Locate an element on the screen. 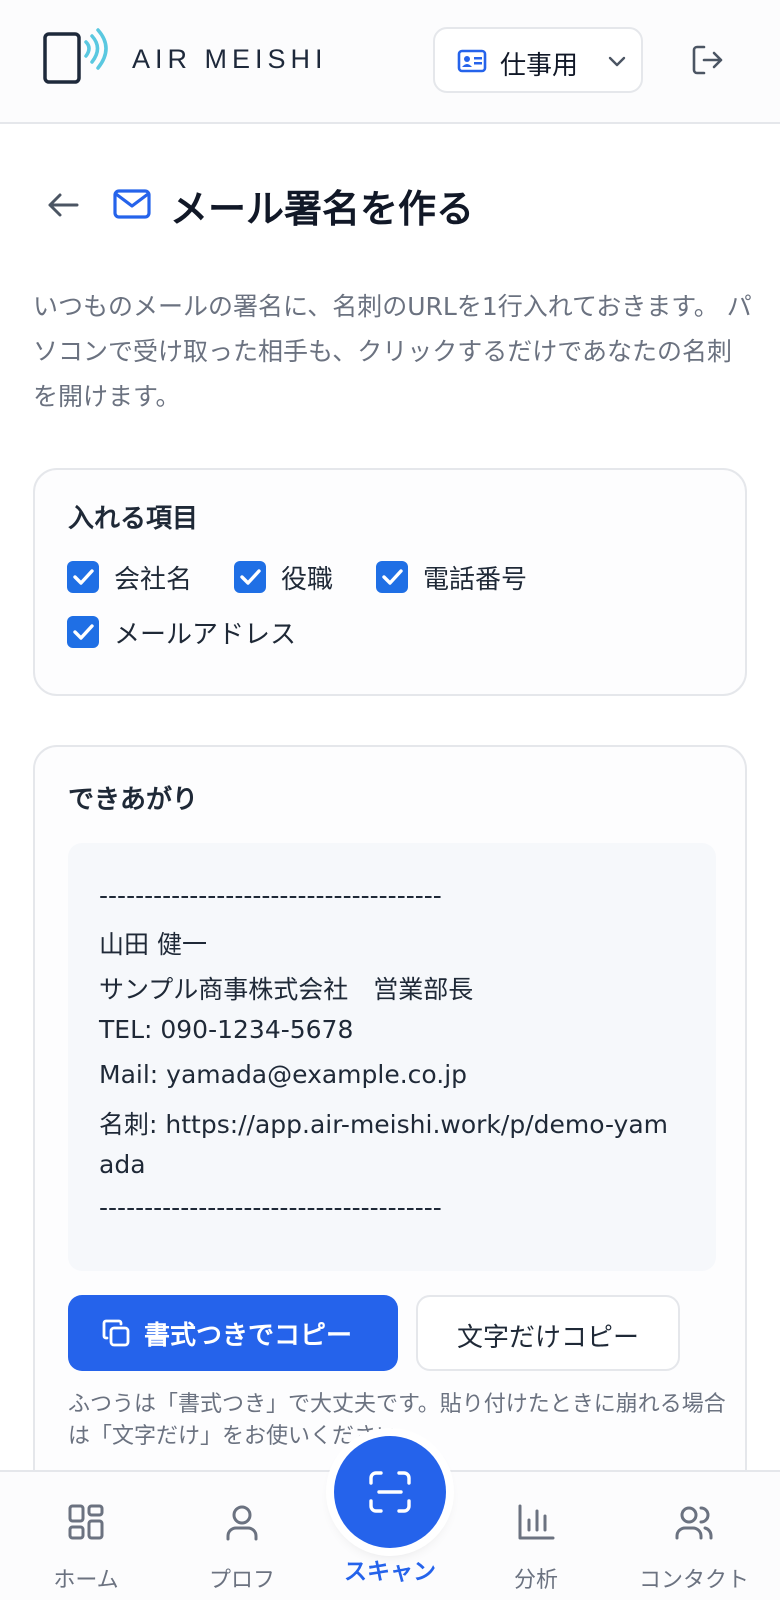 This screenshot has width=780, height=1600. bar-chart-icon is located at coordinates (536, 1522).